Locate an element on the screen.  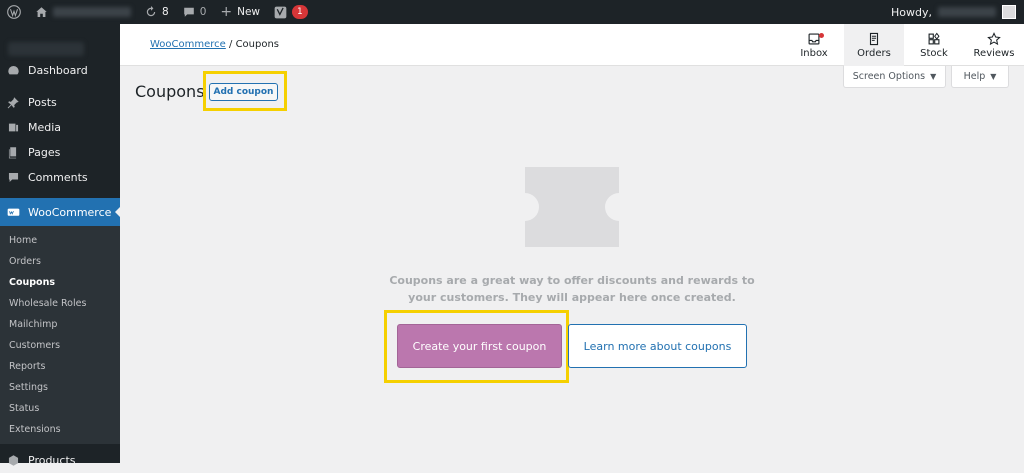
user-name-blurred is located at coordinates (967, 12).